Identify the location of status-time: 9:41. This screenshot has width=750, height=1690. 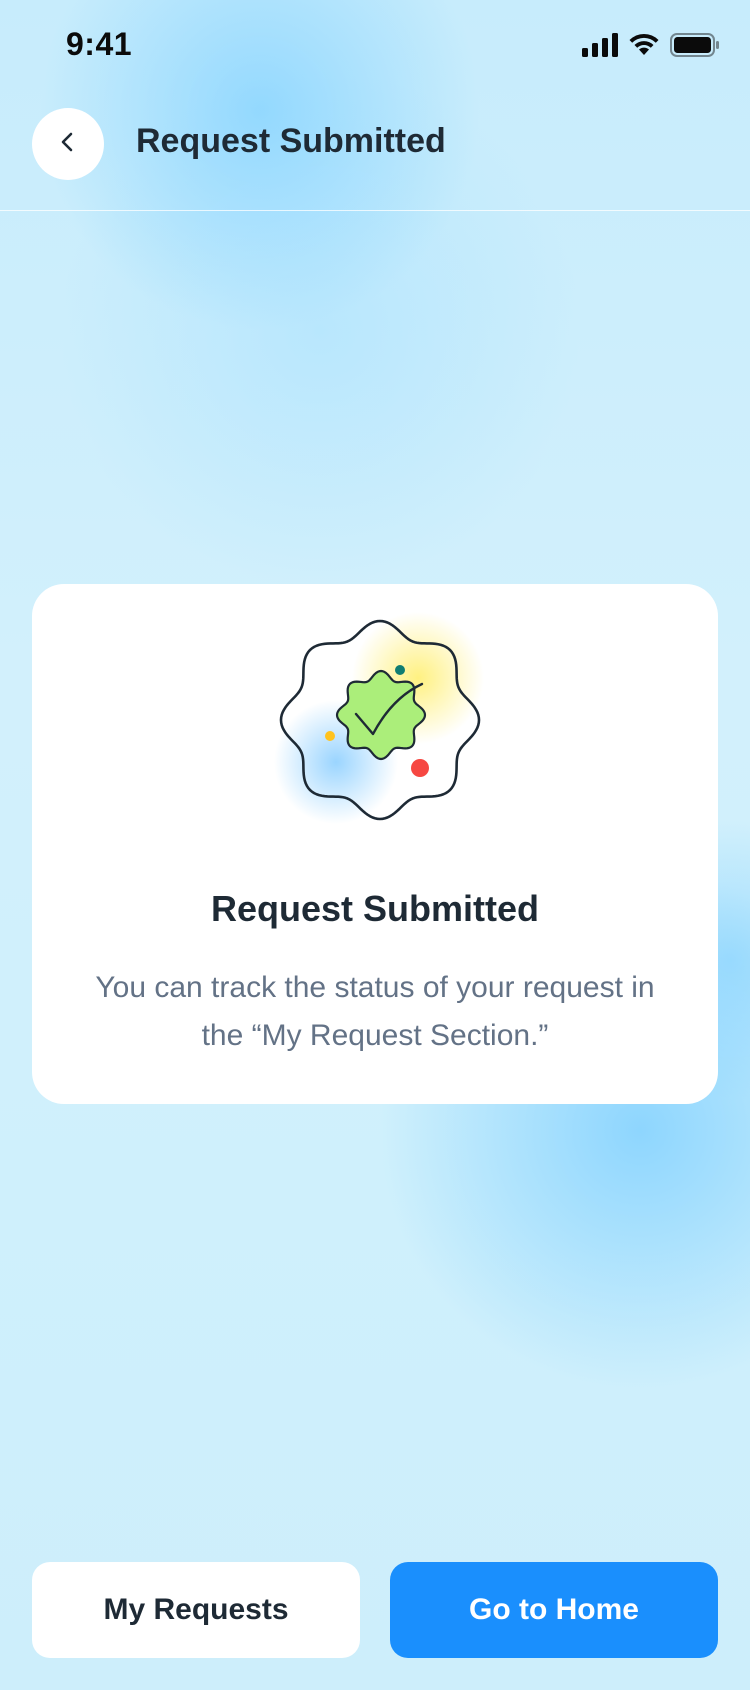
(99, 44).